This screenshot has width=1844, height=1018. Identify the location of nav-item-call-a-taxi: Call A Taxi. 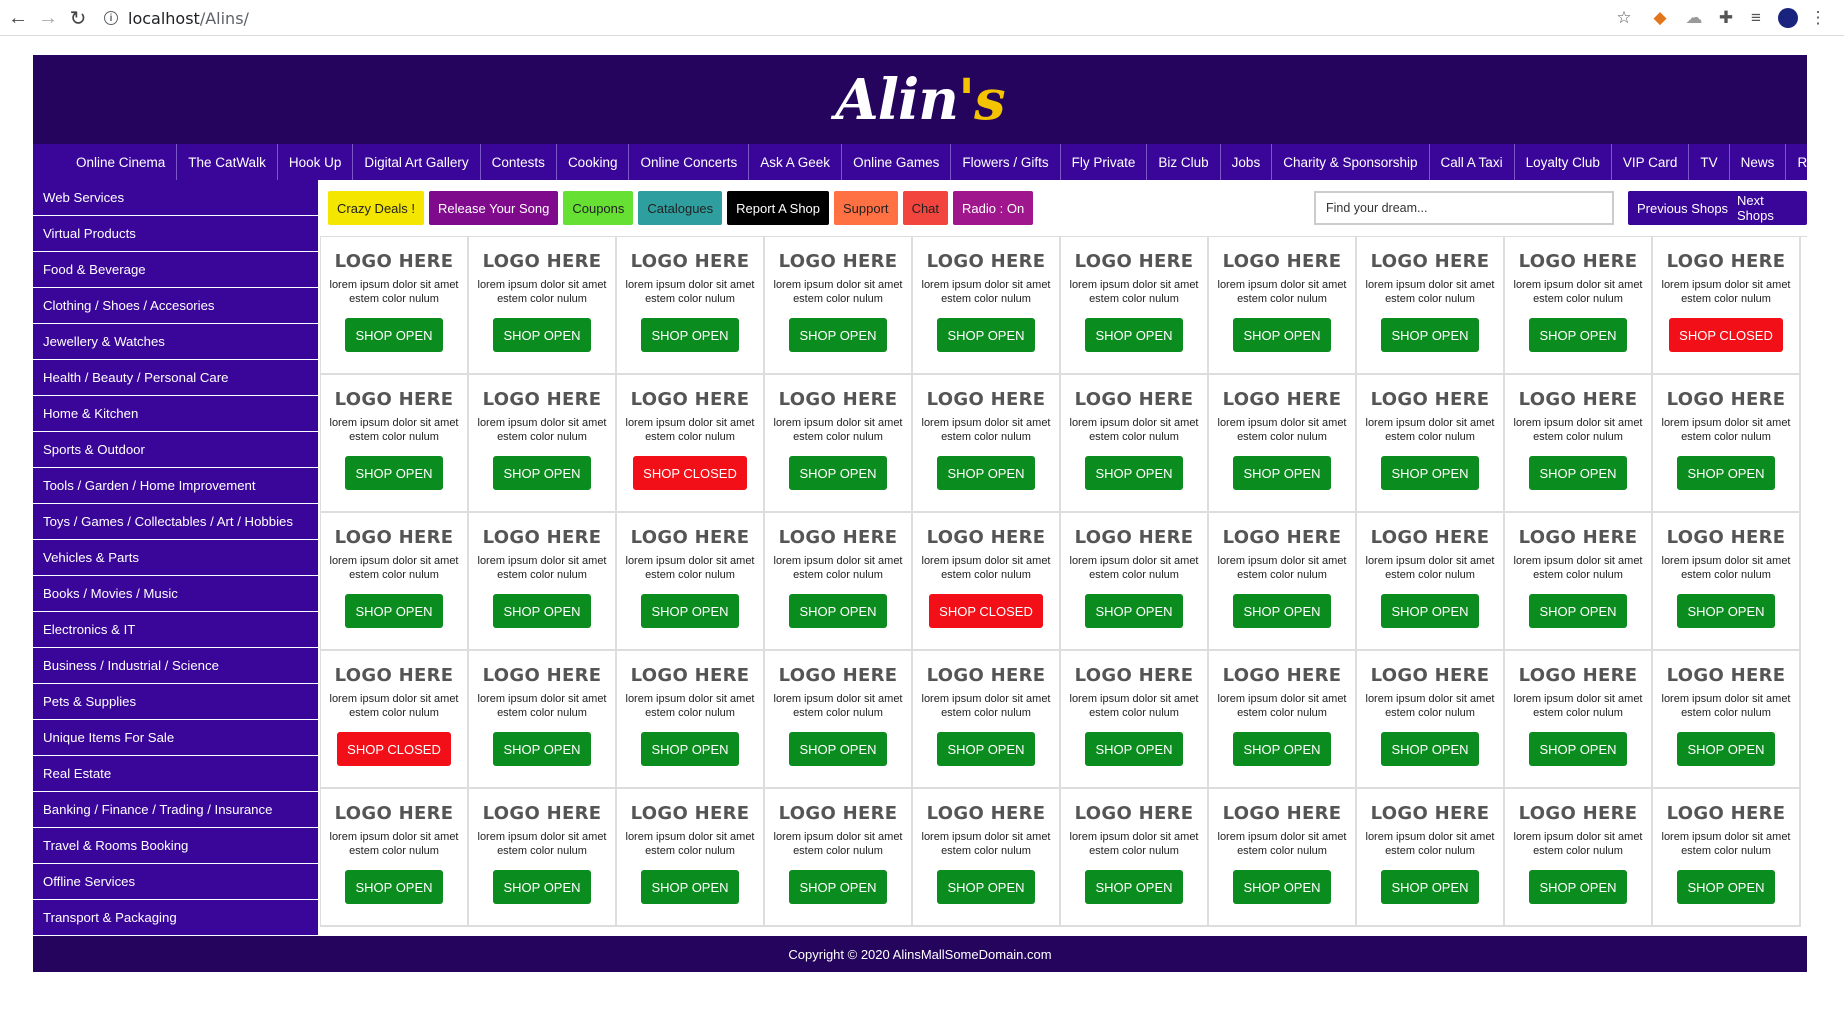
(1472, 162).